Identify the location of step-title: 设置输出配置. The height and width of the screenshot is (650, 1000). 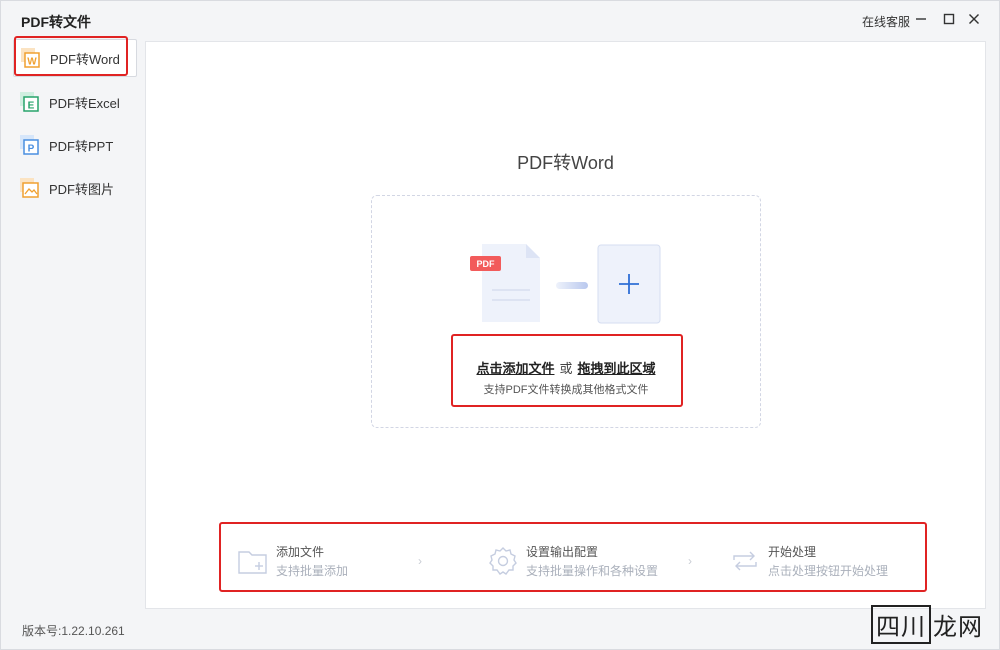
(562, 552).